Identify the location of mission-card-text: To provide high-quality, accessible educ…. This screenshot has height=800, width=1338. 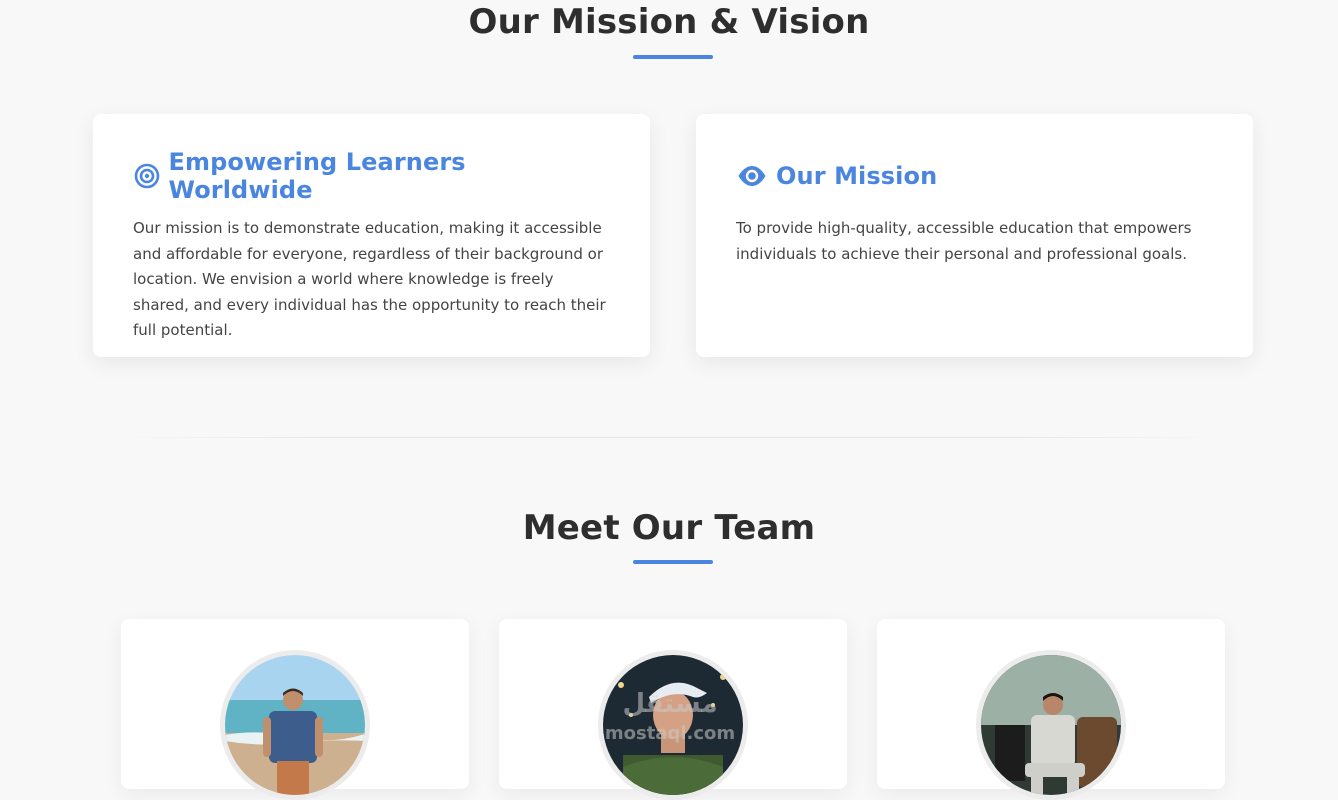
(964, 241).